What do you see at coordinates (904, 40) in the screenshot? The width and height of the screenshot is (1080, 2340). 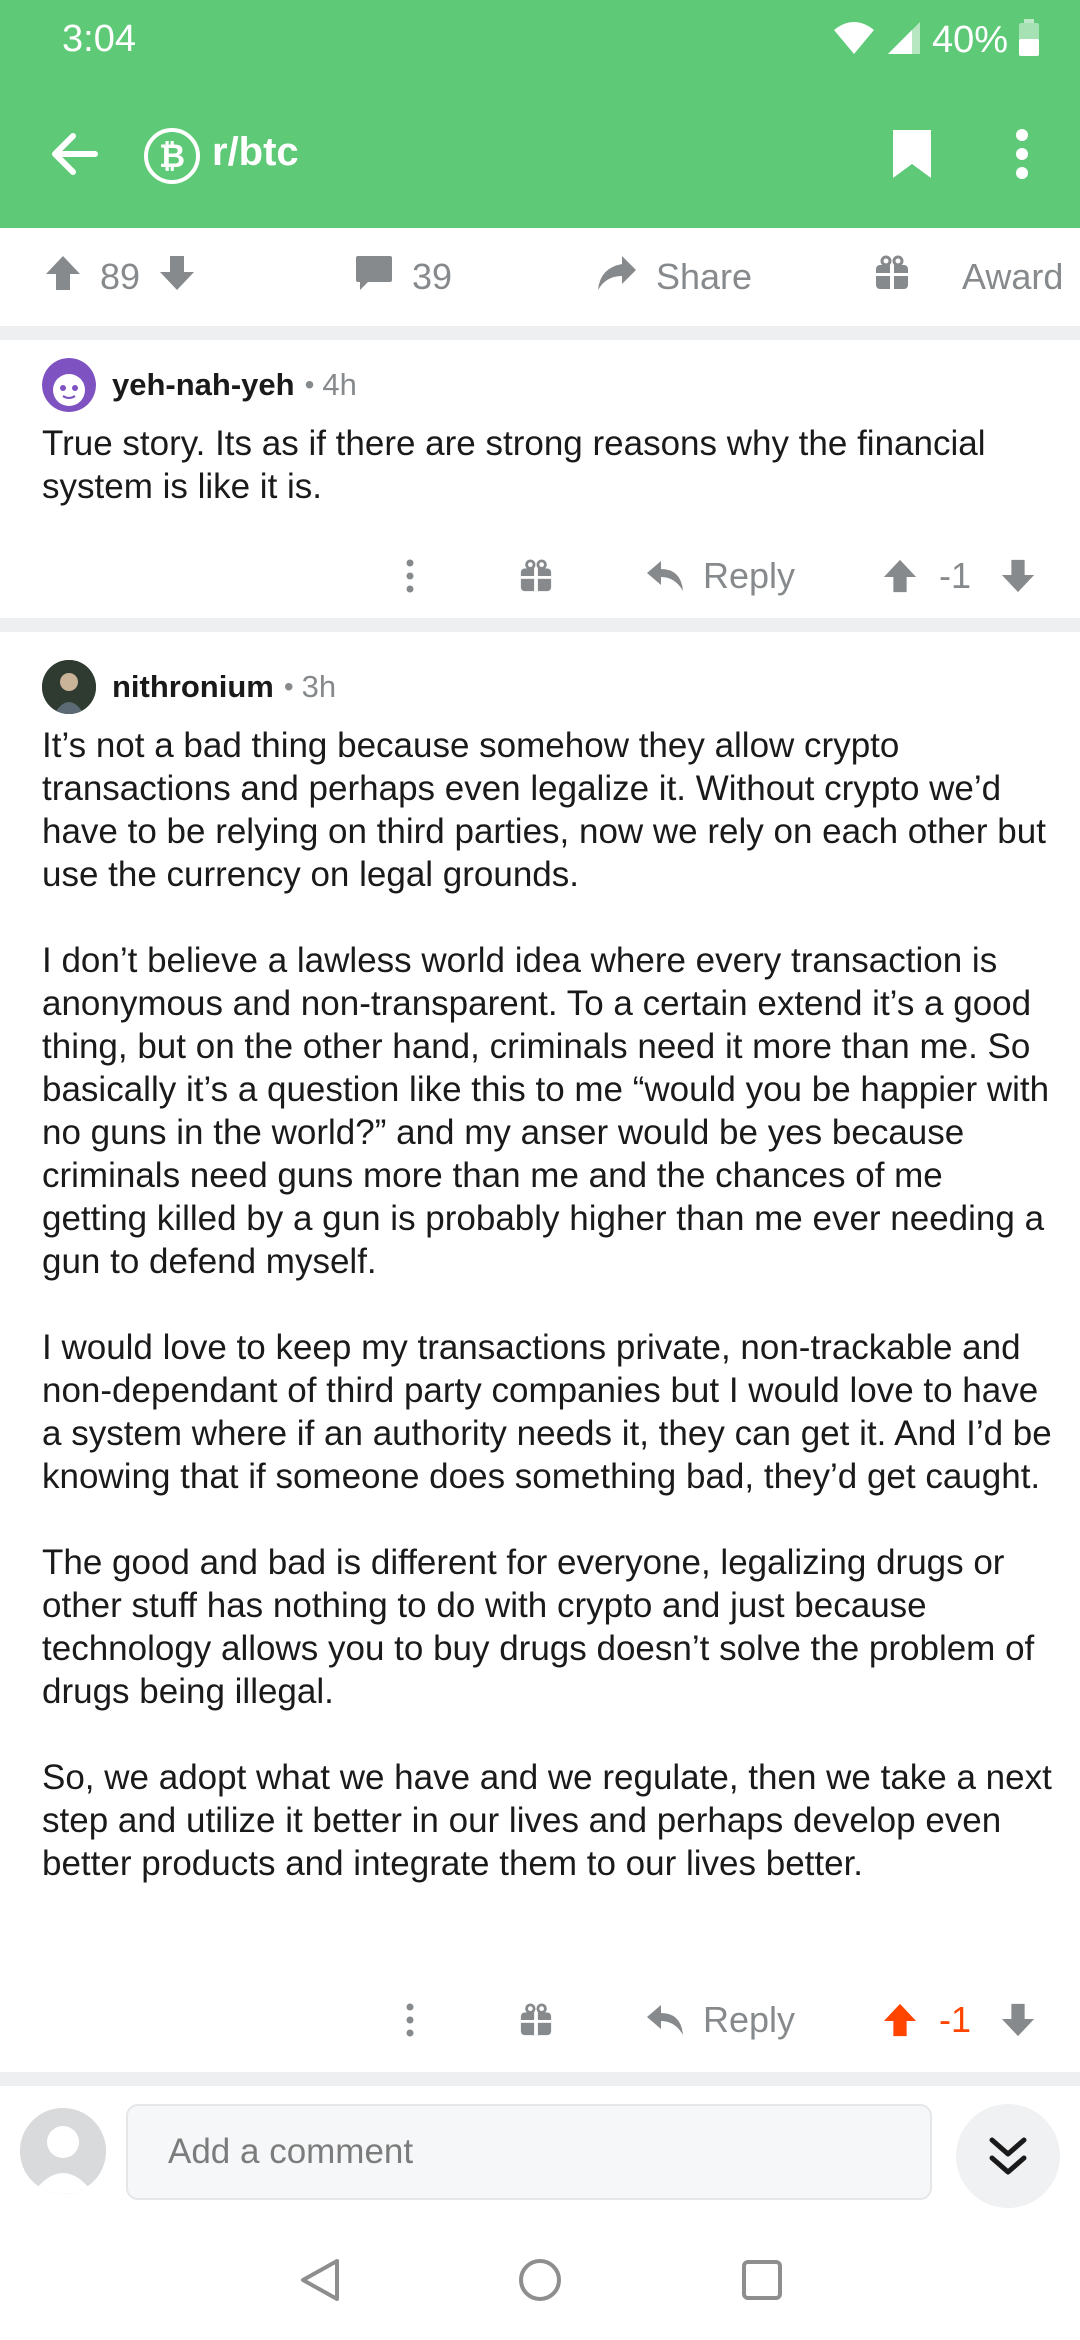 I see `signal-icon` at bounding box center [904, 40].